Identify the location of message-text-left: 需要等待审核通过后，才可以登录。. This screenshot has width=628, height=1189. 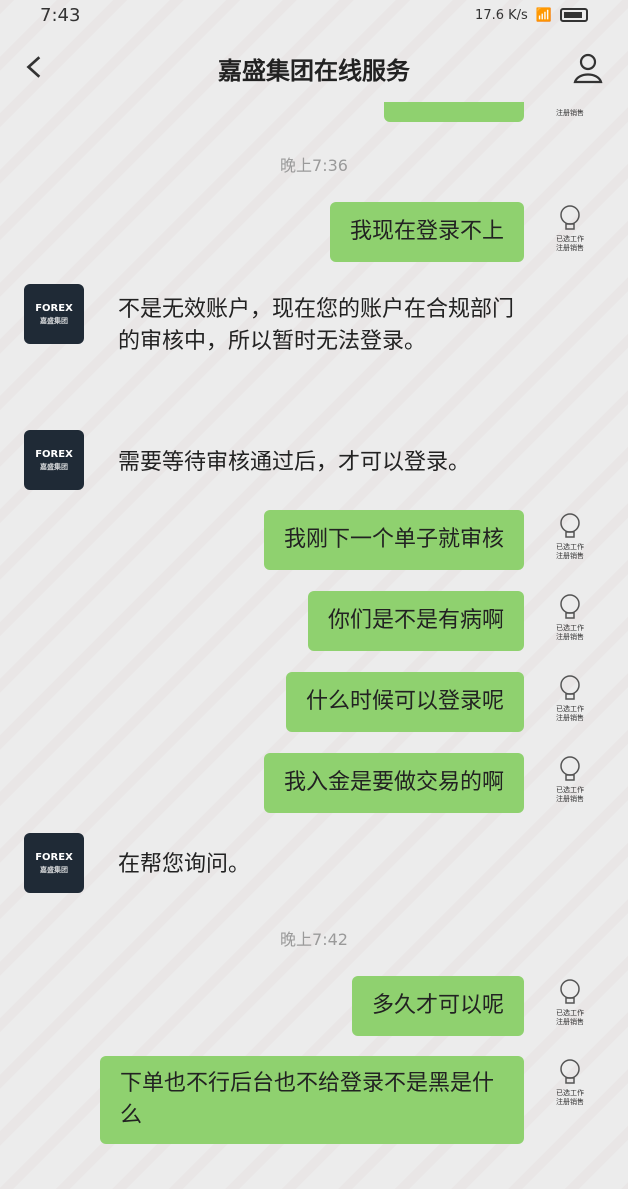
(294, 462).